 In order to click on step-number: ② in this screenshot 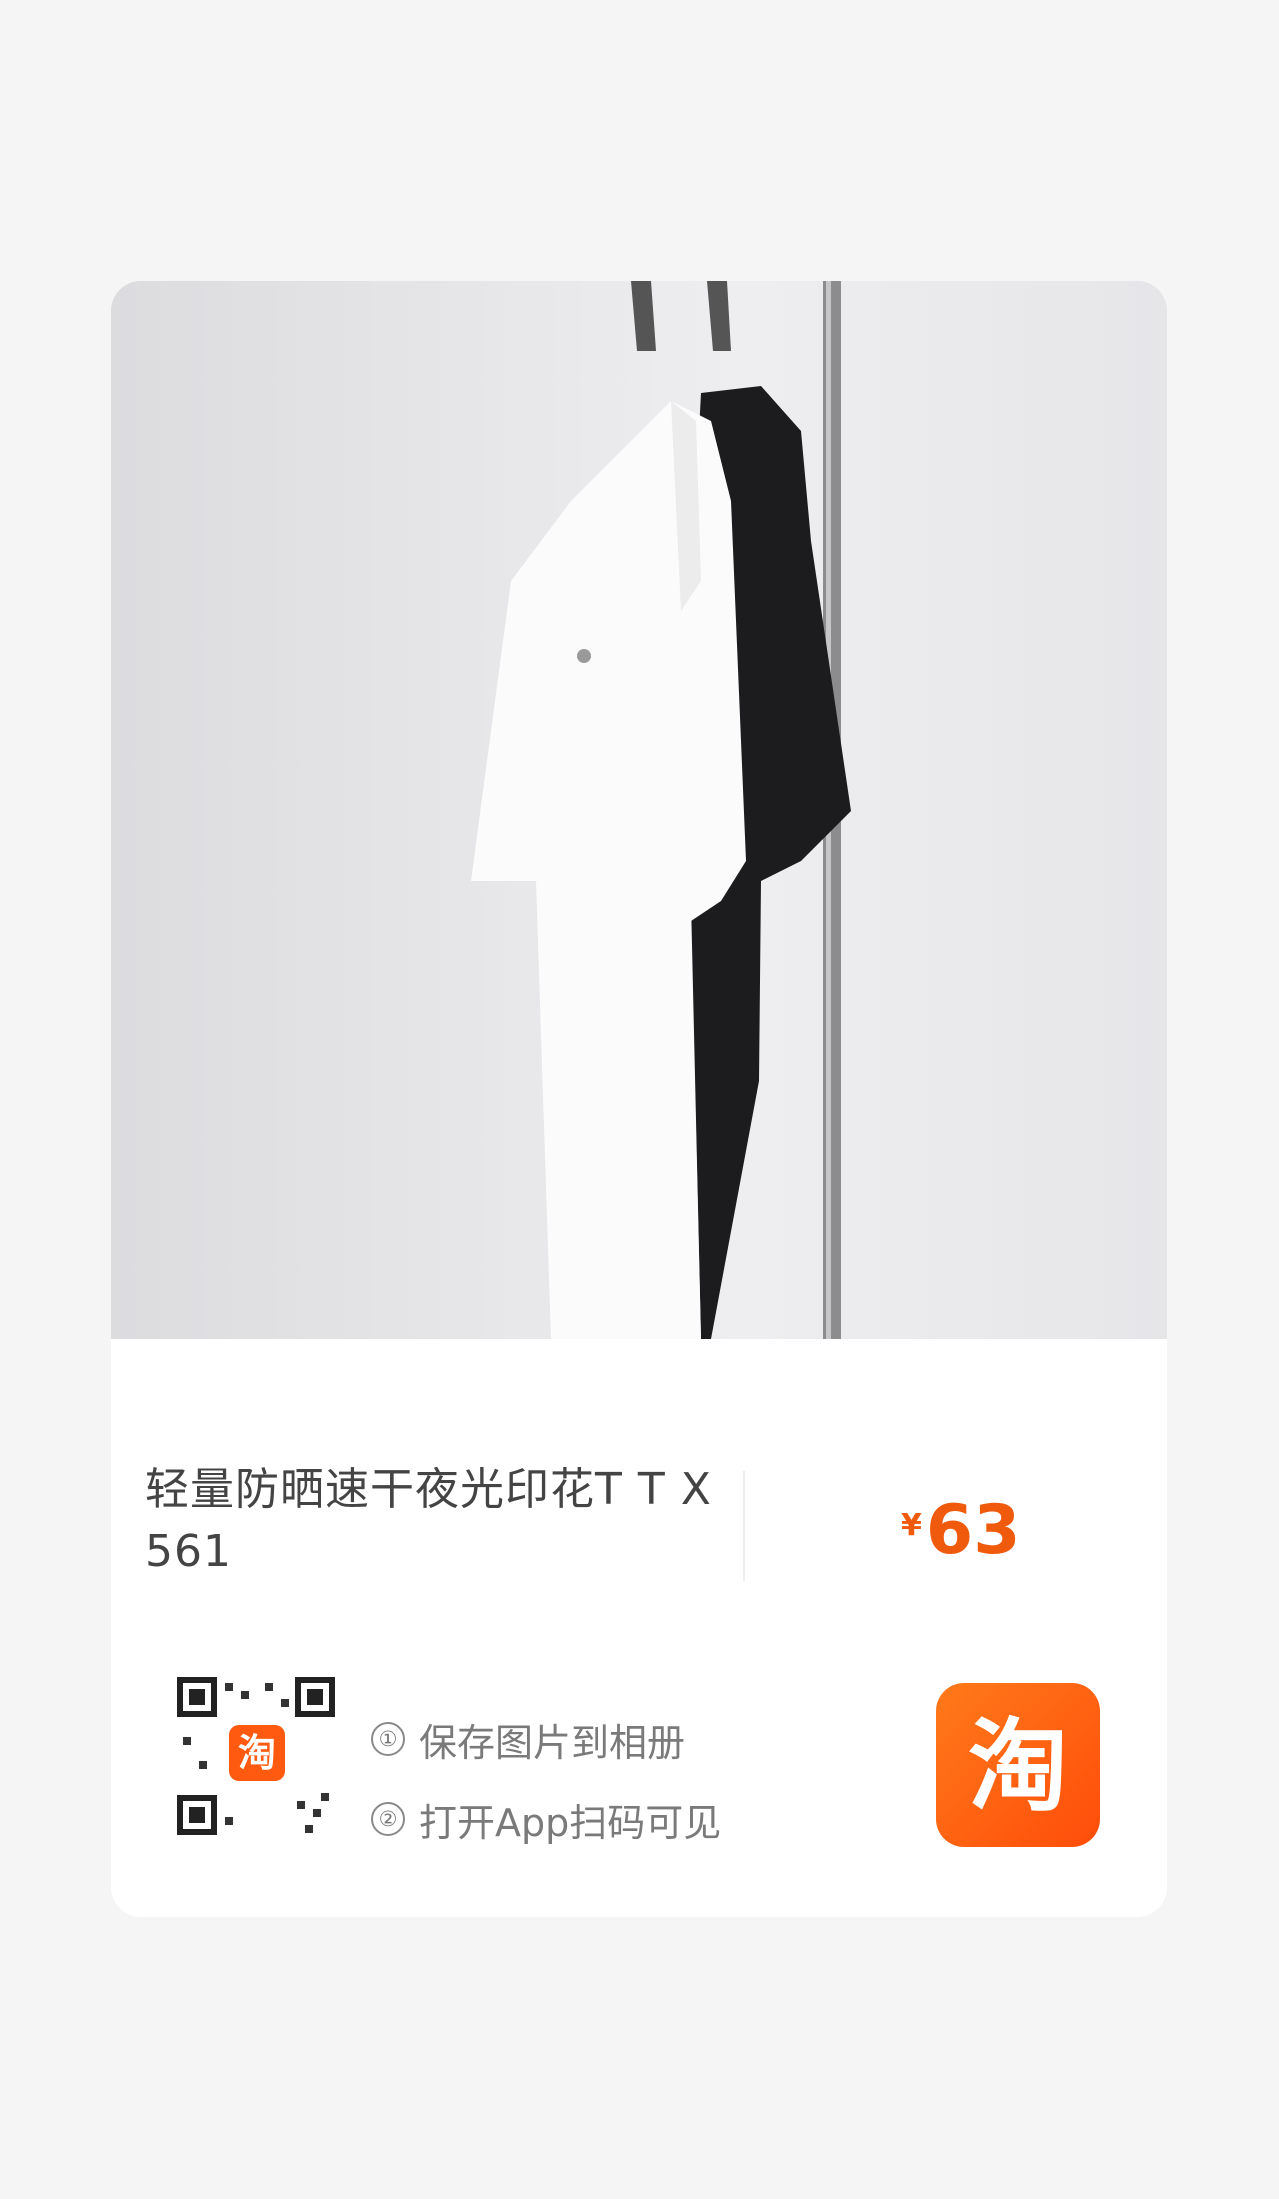, I will do `click(388, 1819)`.